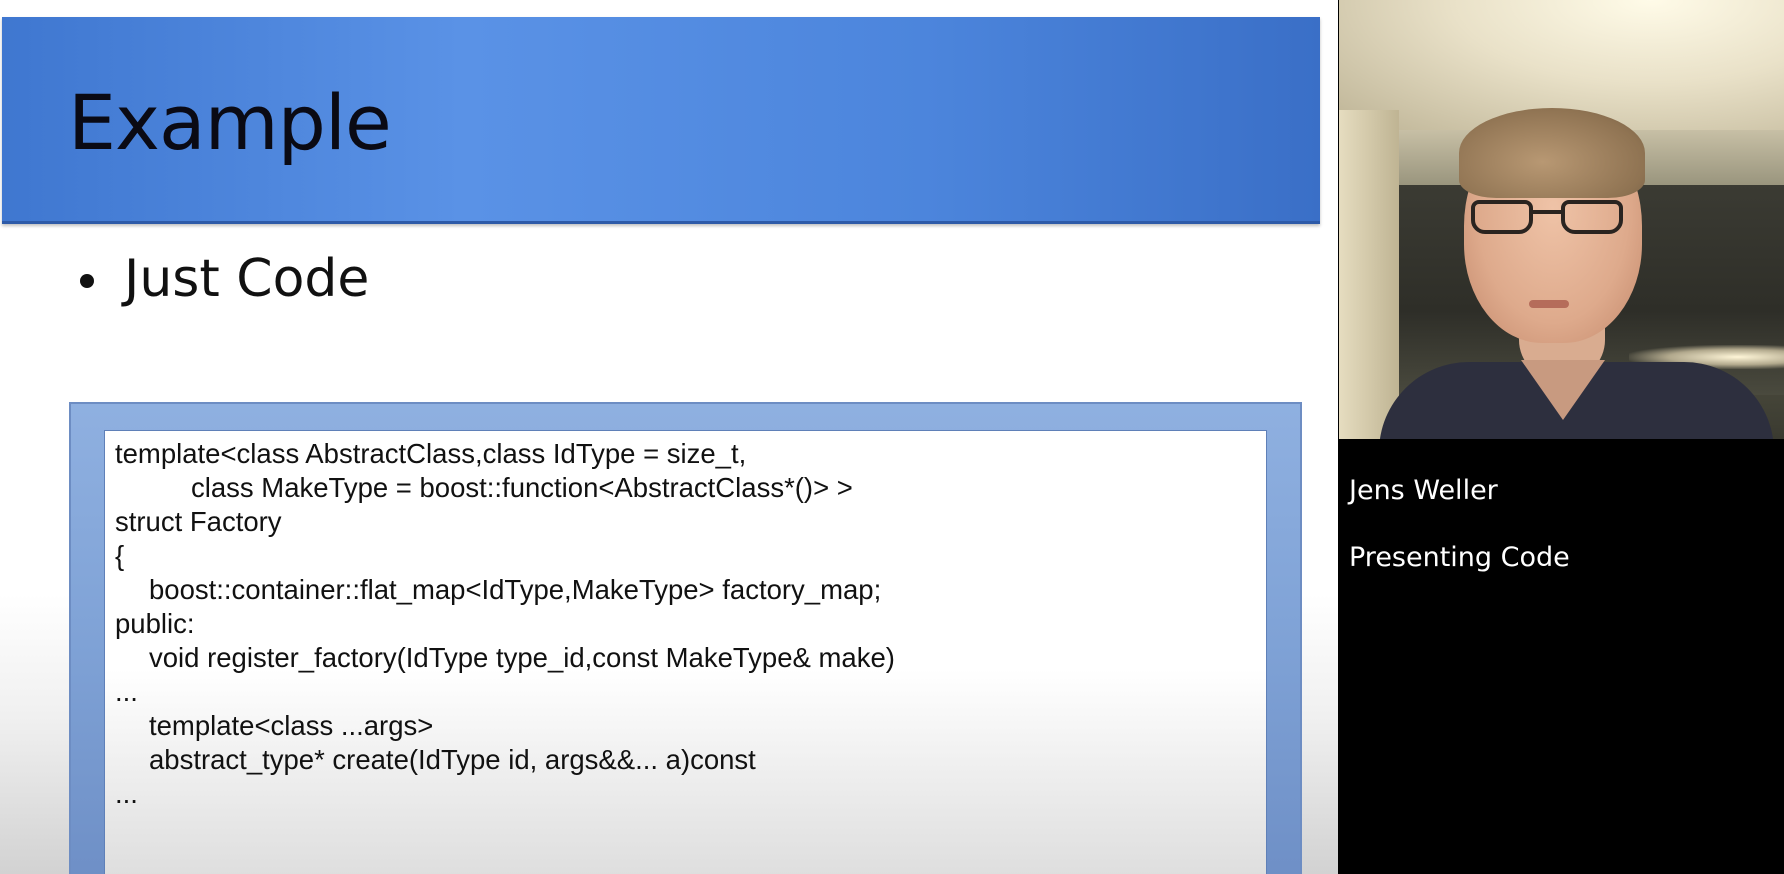  What do you see at coordinates (1592, 217) in the screenshot?
I see `glasses-right-lens` at bounding box center [1592, 217].